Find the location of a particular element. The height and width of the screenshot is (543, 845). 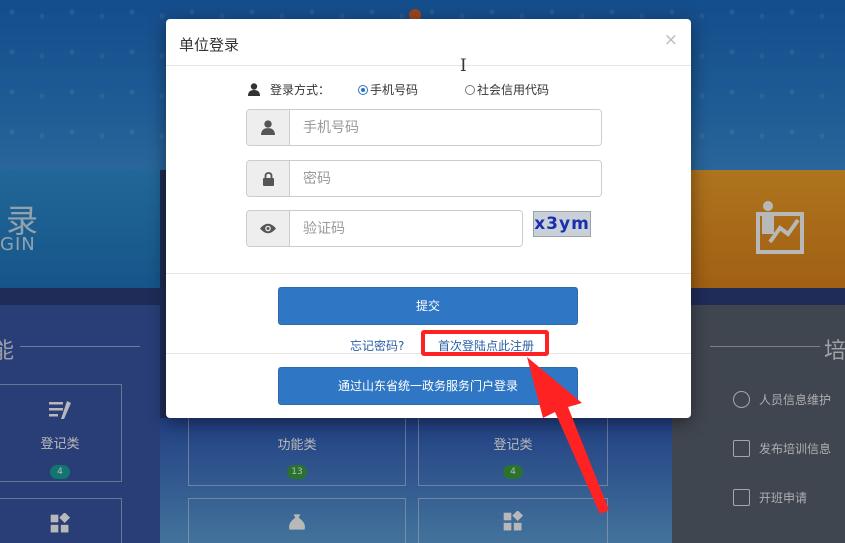

radio-phone: 手机号码 is located at coordinates (388, 89).